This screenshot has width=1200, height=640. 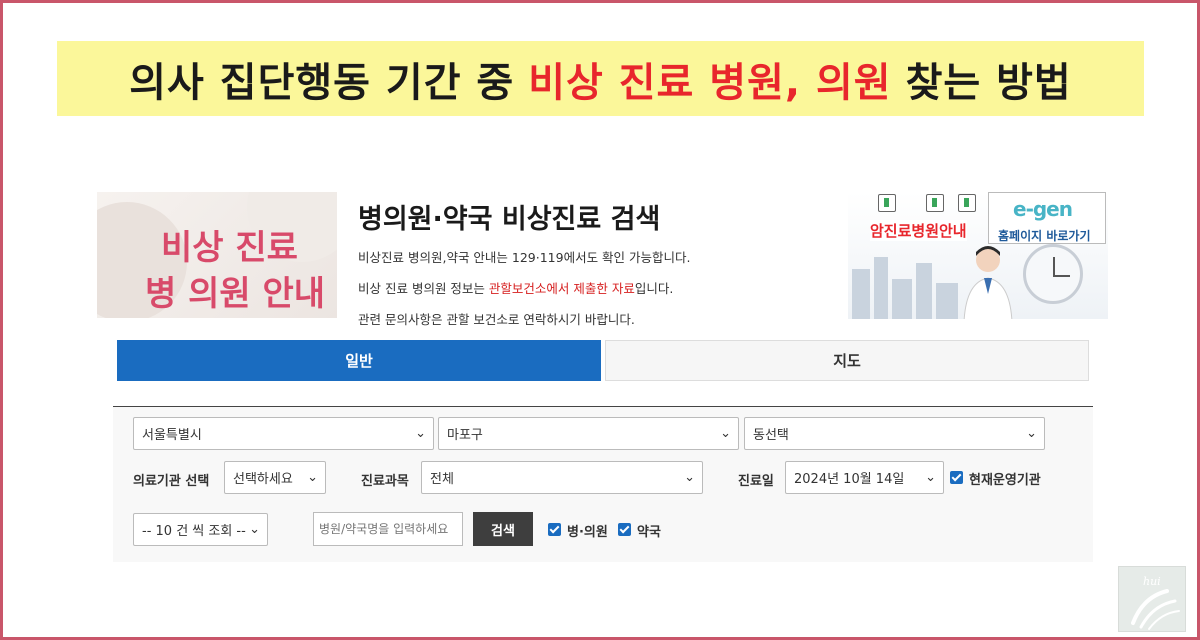 What do you see at coordinates (624, 529) in the screenshot?
I see `pharmacy-checkbox` at bounding box center [624, 529].